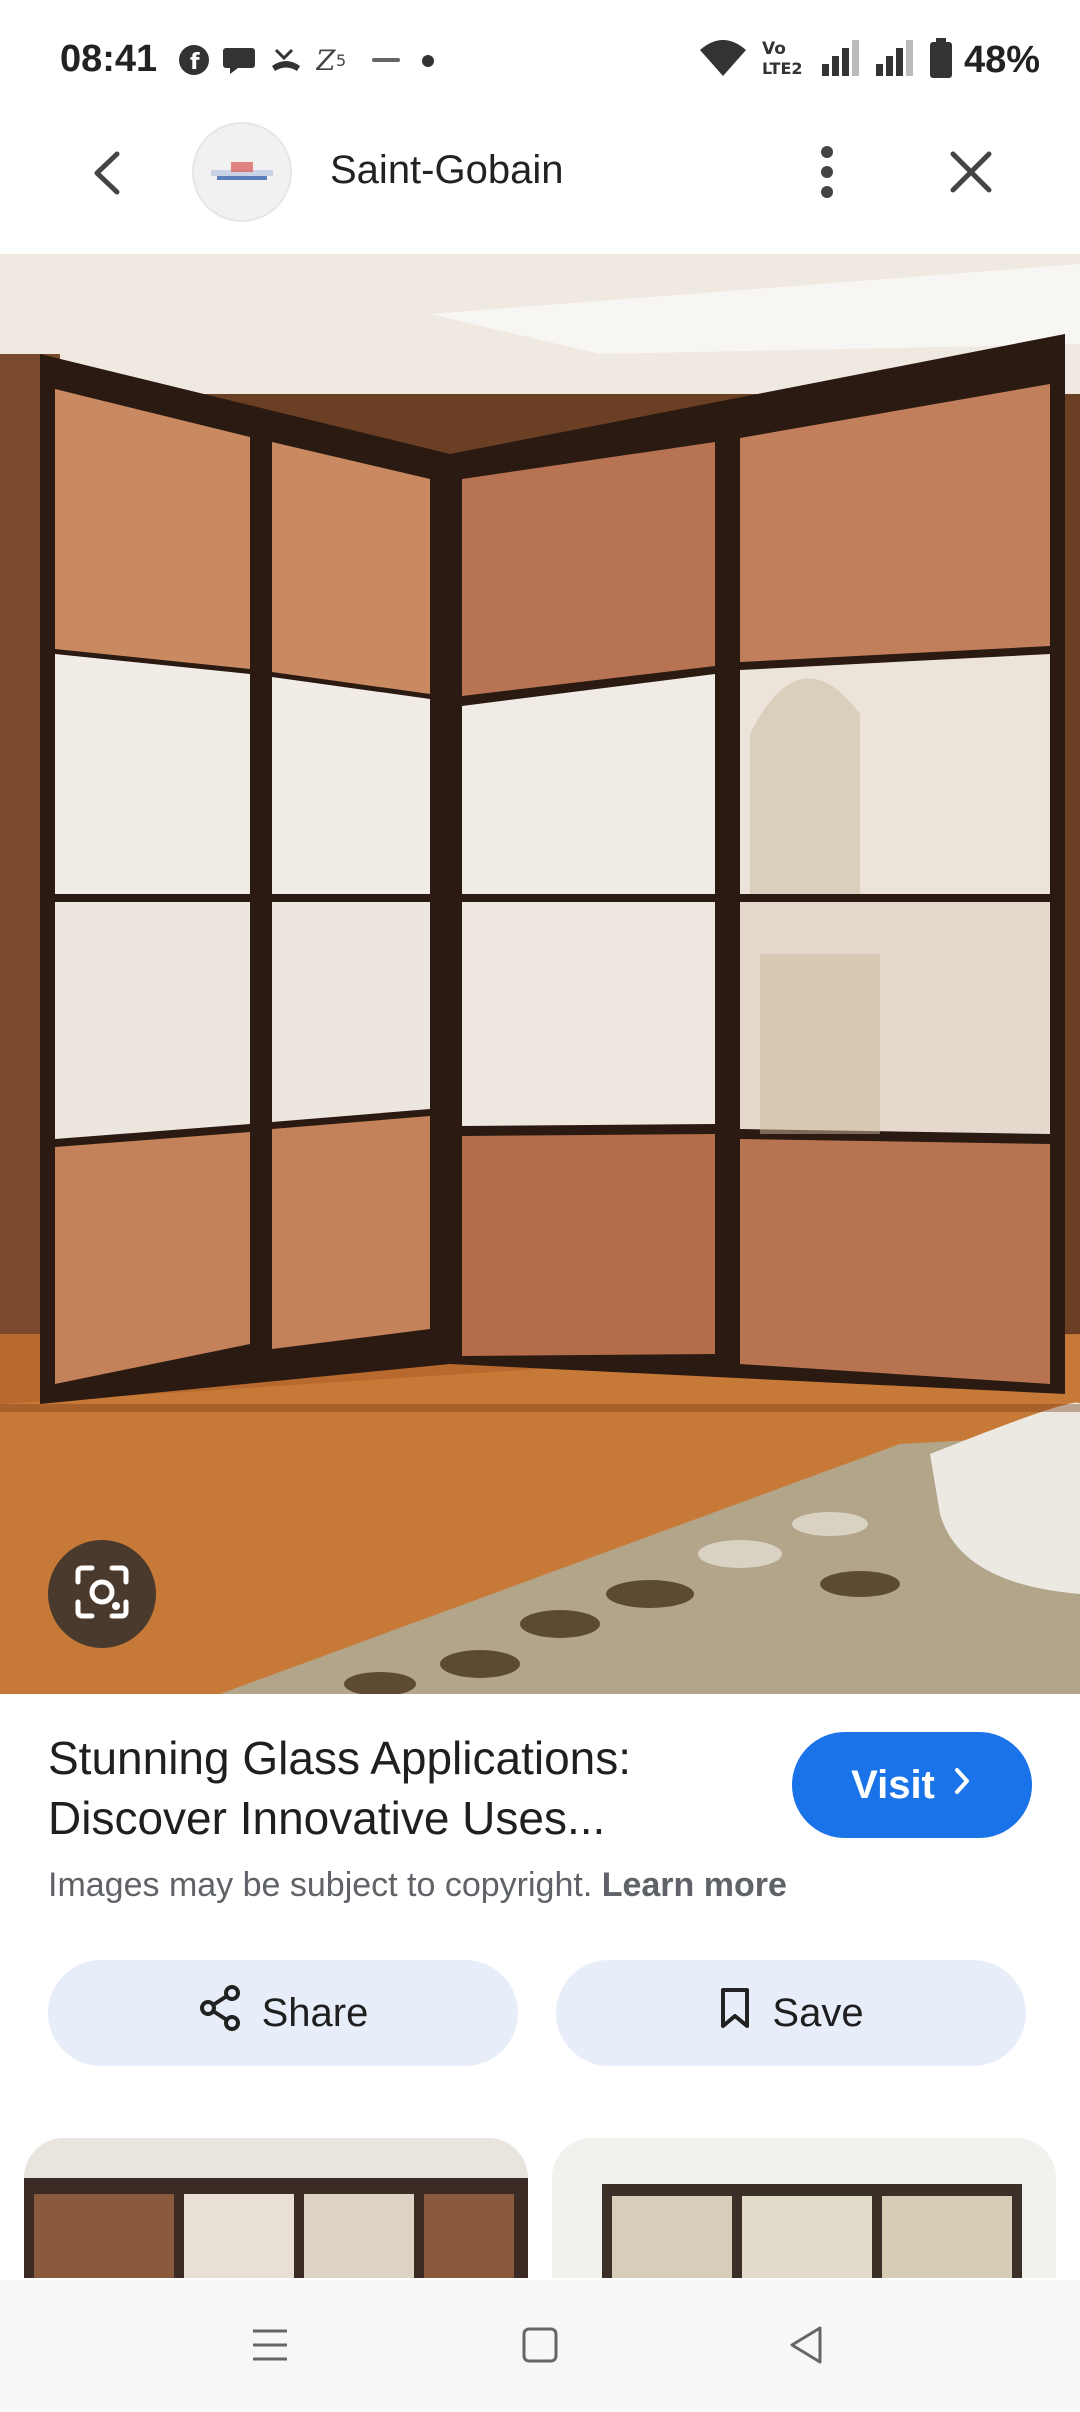 This screenshot has height=2412, width=1080. I want to click on status-time: 08:41, so click(109, 59).